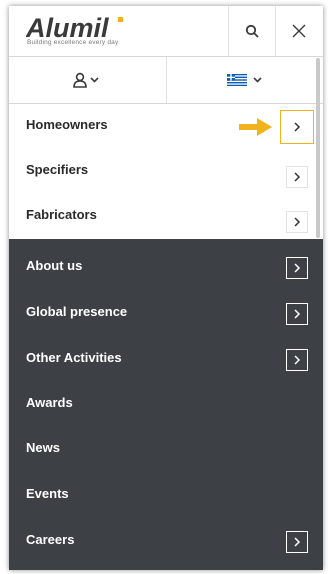  I want to click on scrollbar, so click(318, 148).